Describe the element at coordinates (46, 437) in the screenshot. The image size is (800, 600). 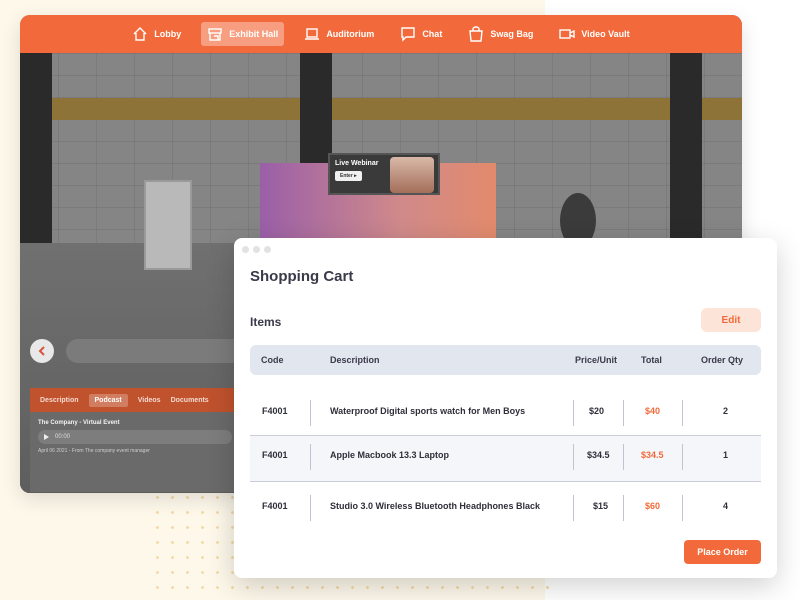
I see `play-icon` at that location.